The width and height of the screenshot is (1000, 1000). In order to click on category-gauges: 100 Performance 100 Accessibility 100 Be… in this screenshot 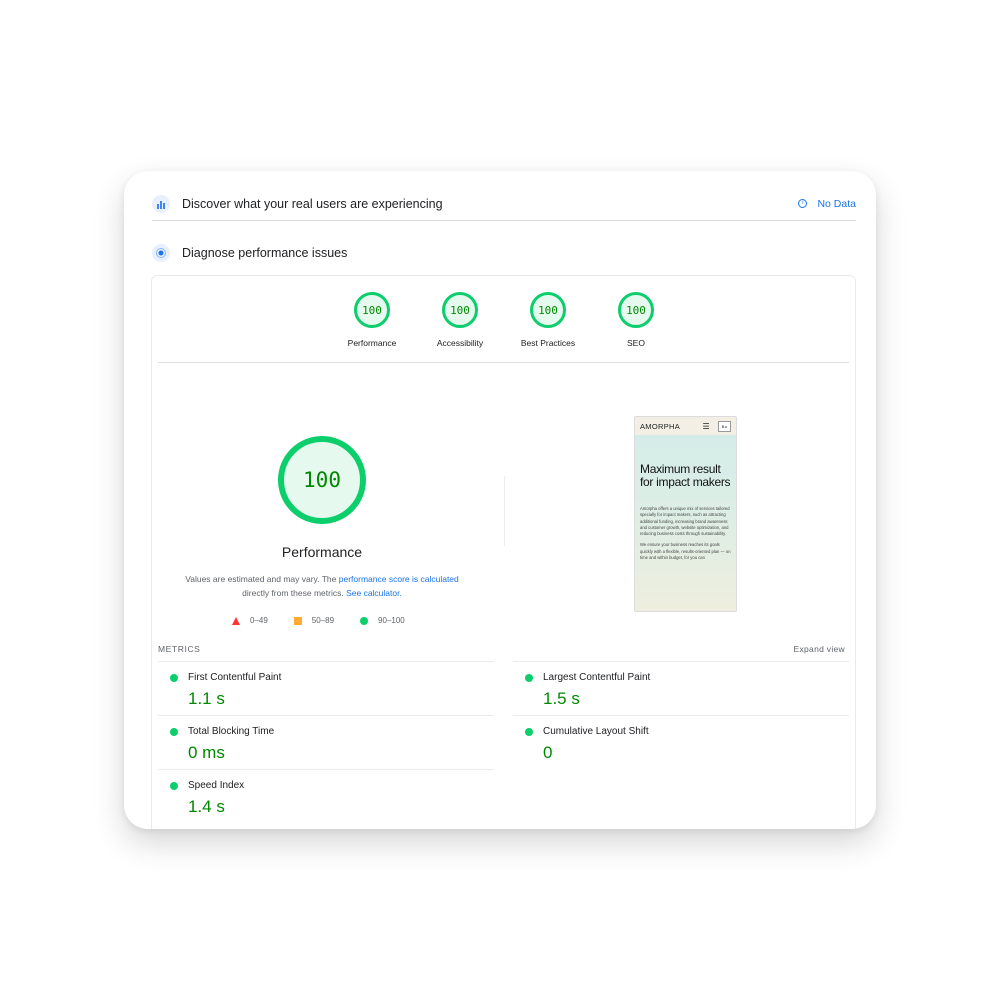, I will do `click(503, 319)`.